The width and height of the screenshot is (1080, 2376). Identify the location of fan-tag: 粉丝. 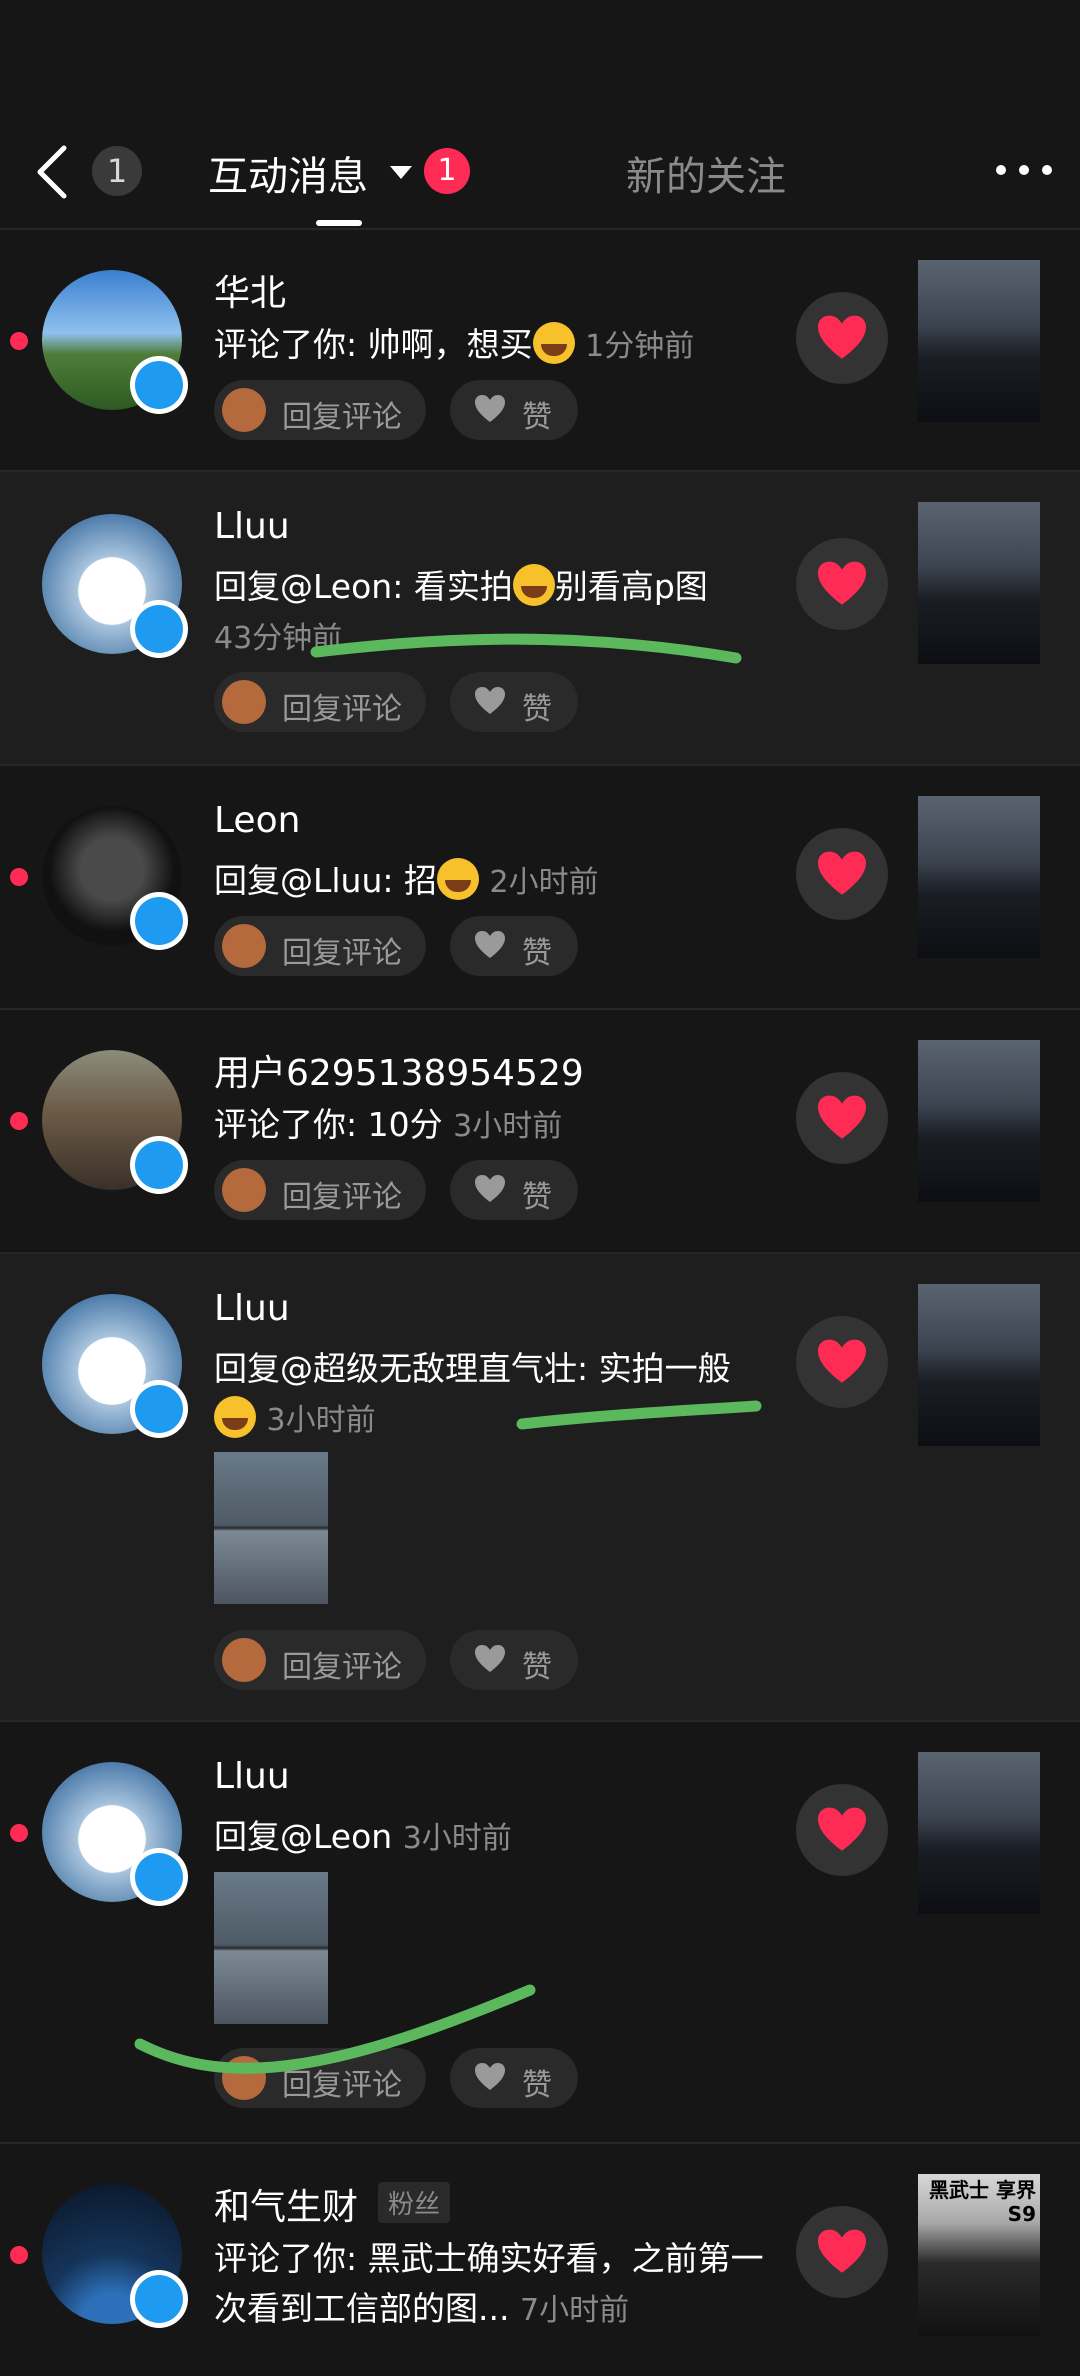
(414, 2202).